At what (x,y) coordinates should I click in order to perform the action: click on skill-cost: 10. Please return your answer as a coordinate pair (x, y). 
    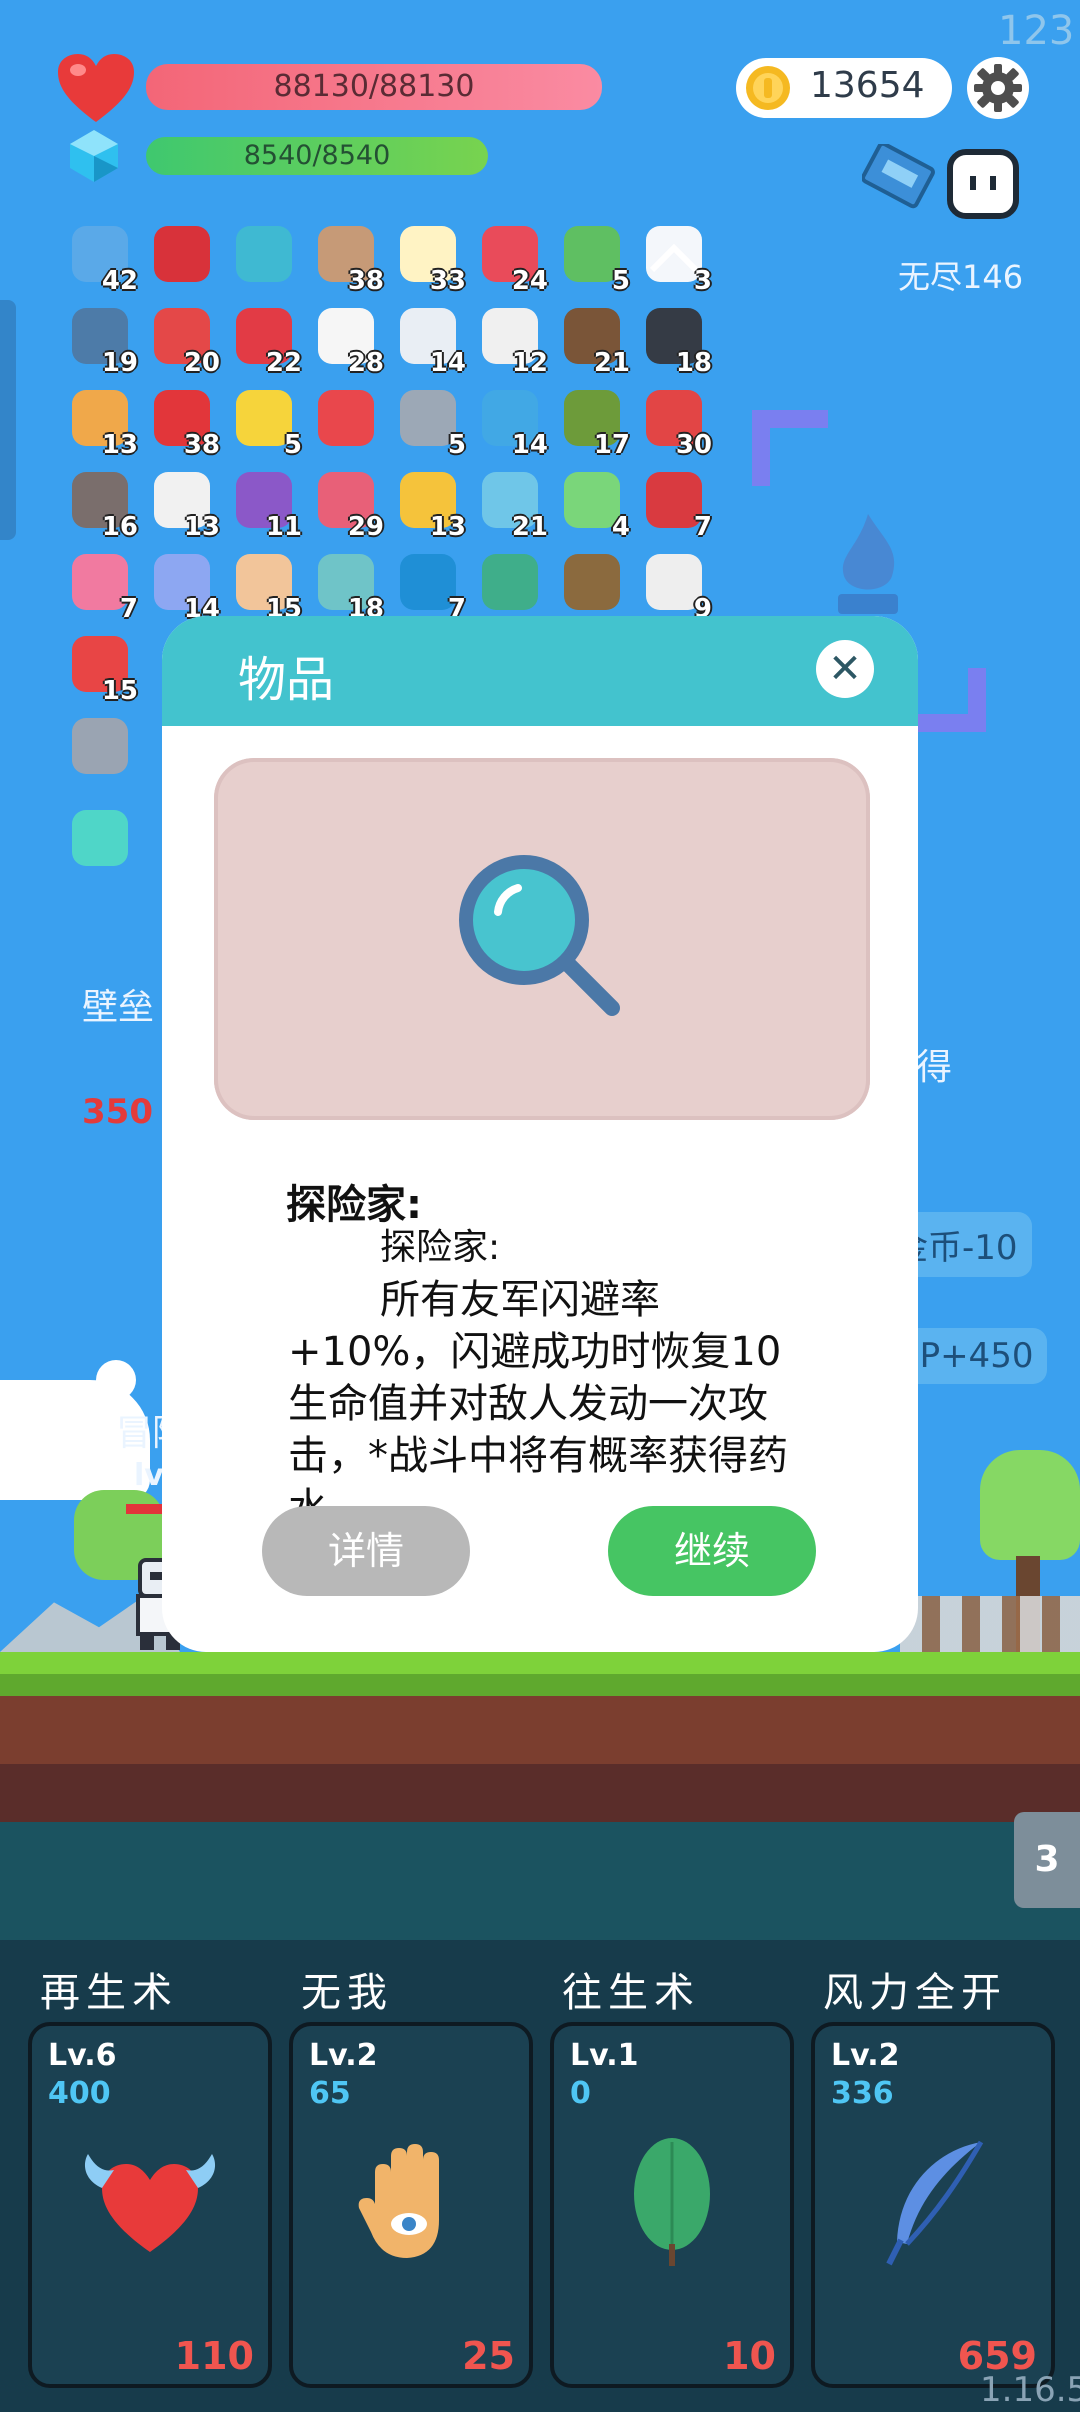
    Looking at the image, I should click on (749, 2356).